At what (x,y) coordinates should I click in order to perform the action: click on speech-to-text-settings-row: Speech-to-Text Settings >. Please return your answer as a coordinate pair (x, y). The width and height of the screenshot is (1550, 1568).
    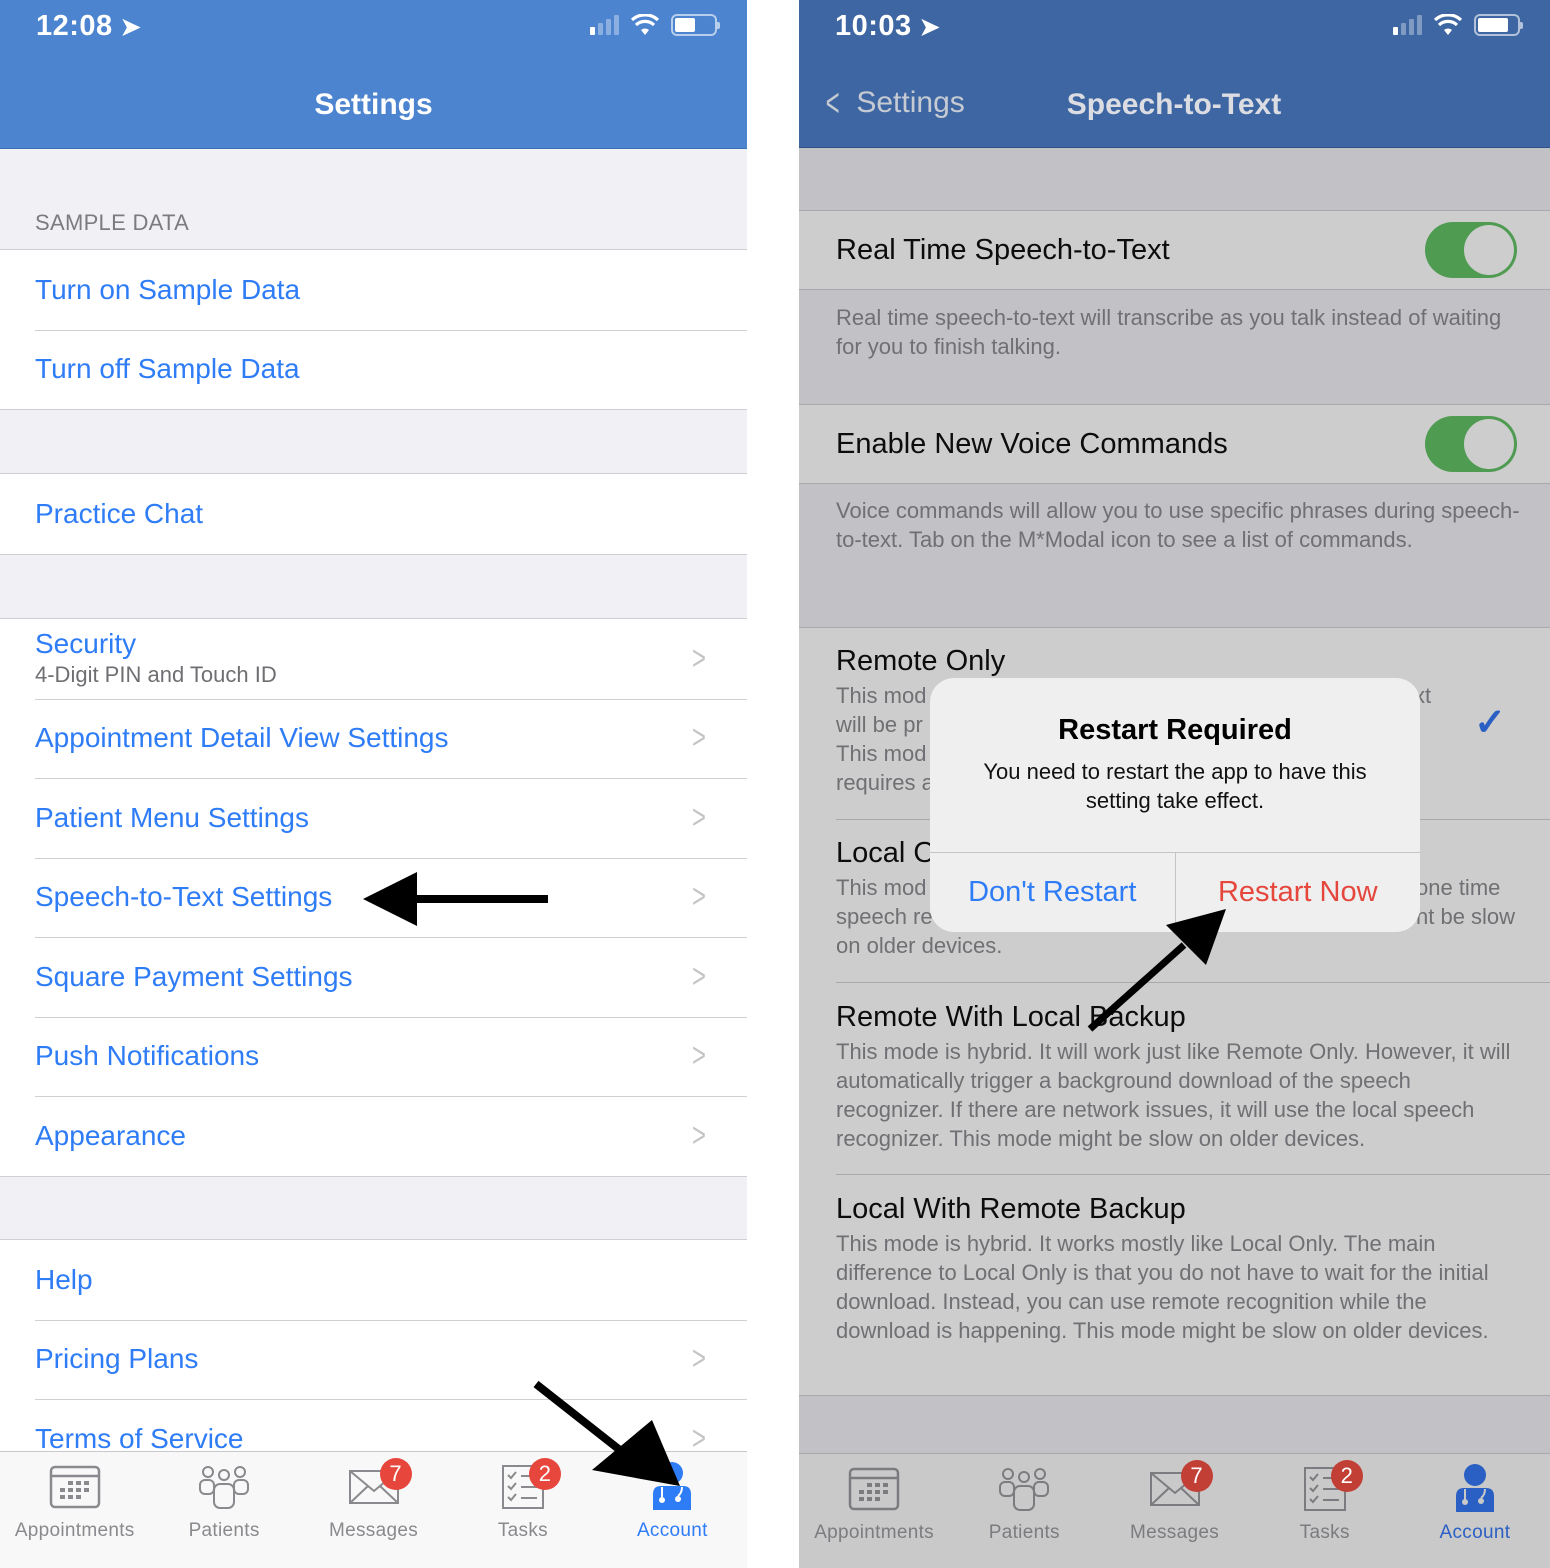
    Looking at the image, I should click on (373, 897).